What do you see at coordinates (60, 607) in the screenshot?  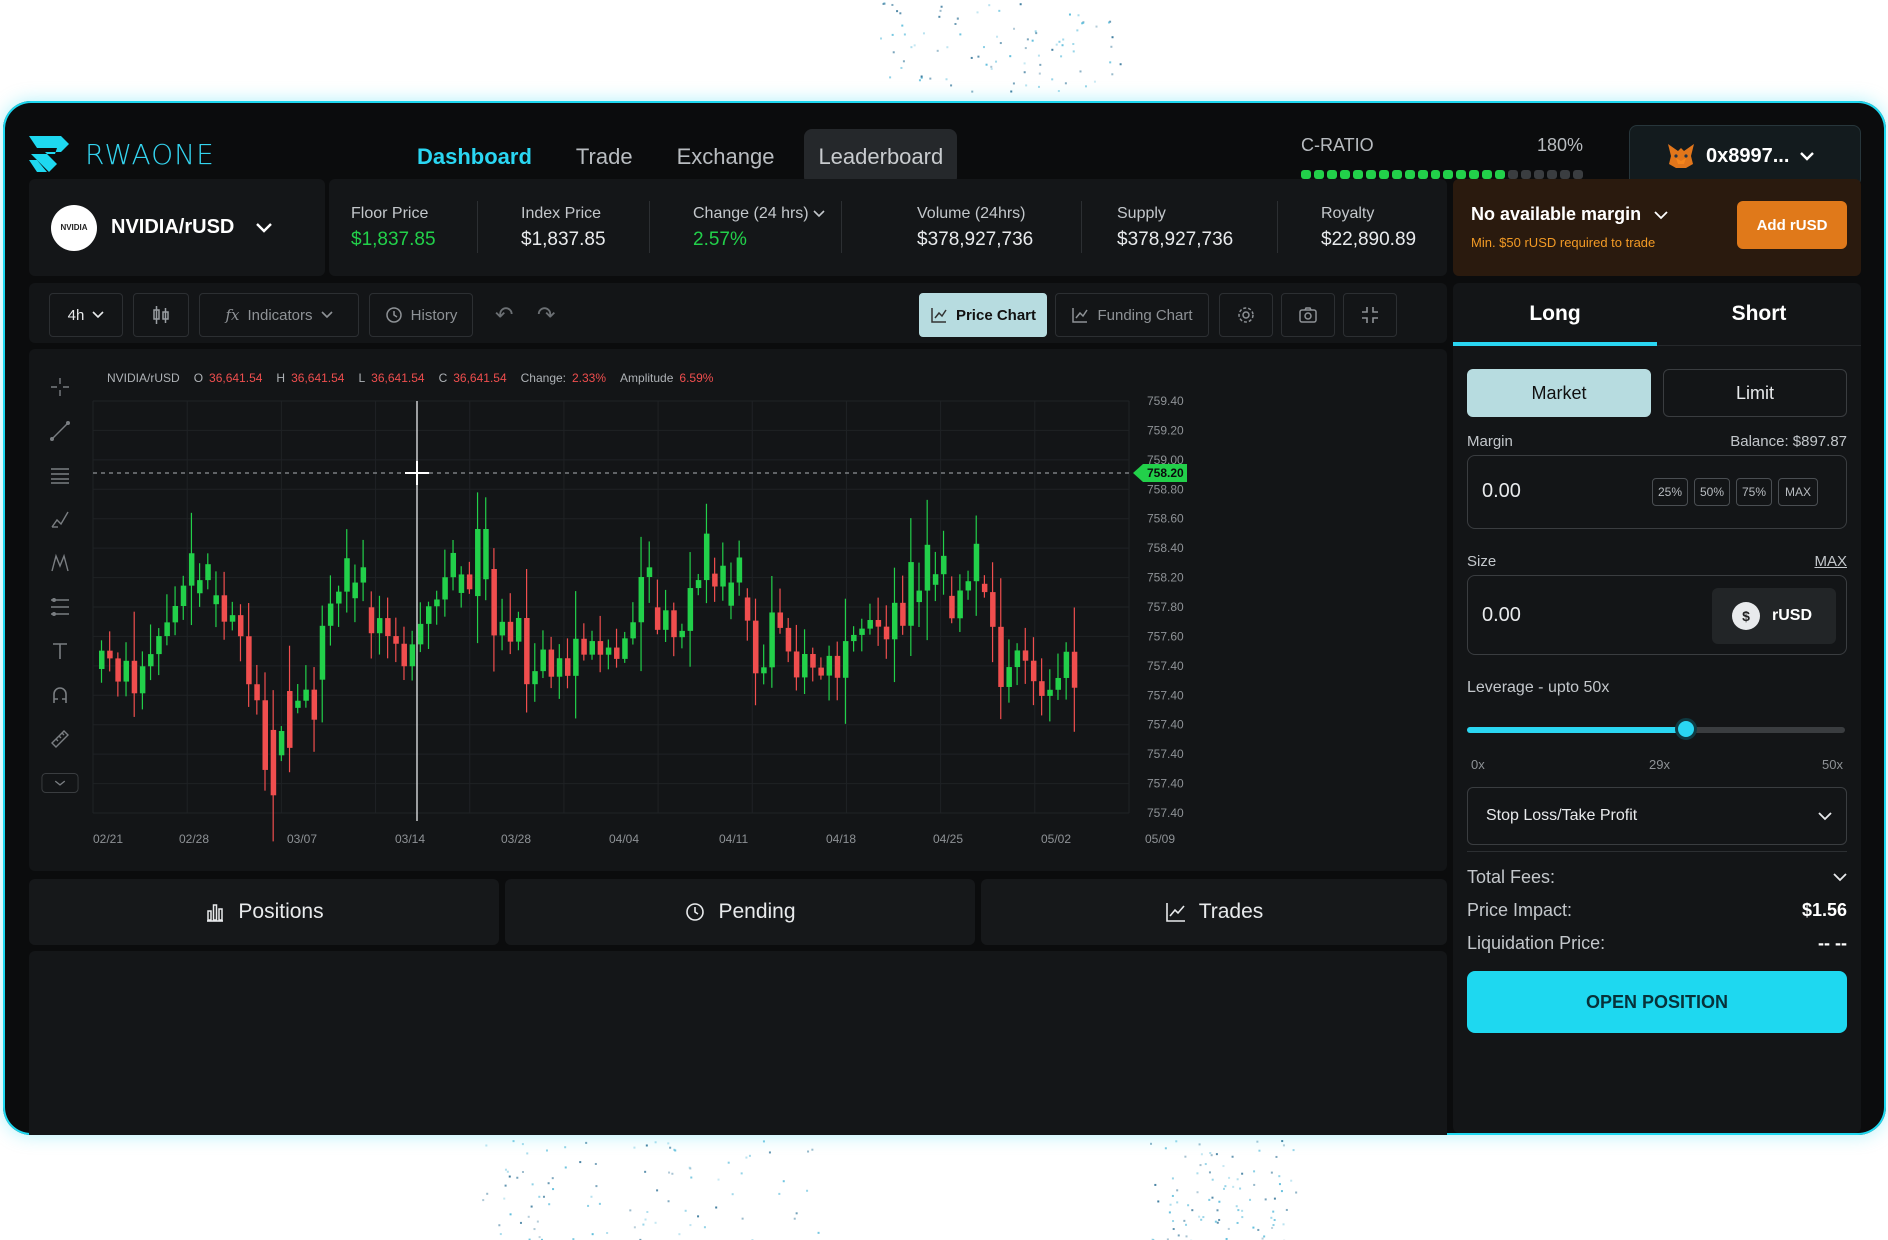 I see `fib-icon` at bounding box center [60, 607].